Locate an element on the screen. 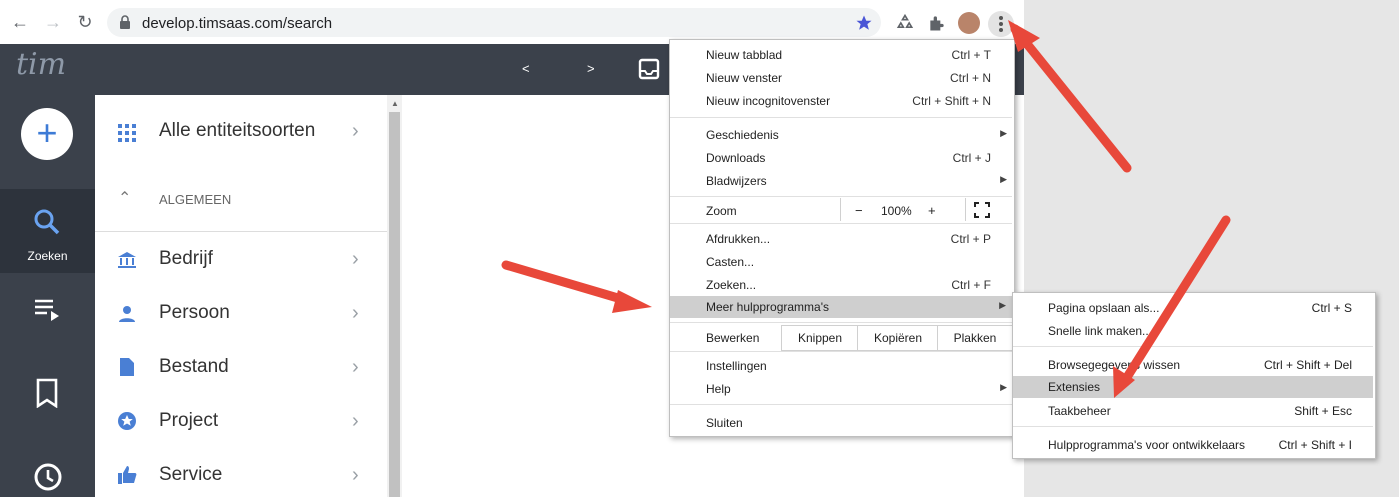  add-button: + is located at coordinates (47, 134).